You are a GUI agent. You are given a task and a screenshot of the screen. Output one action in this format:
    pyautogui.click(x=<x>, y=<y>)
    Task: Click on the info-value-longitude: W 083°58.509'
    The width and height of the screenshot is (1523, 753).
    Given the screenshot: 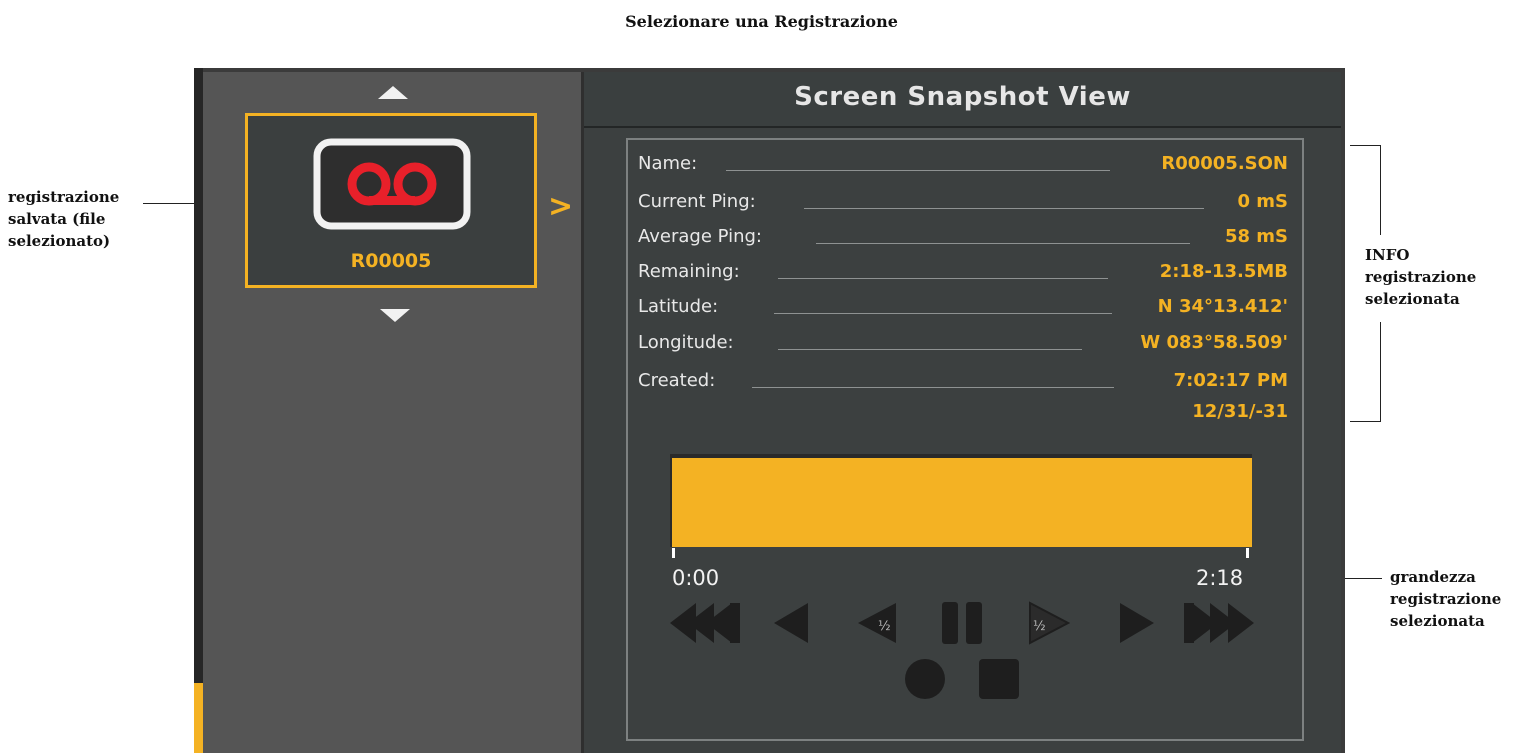 What is the action you would take?
    pyautogui.click(x=1214, y=342)
    